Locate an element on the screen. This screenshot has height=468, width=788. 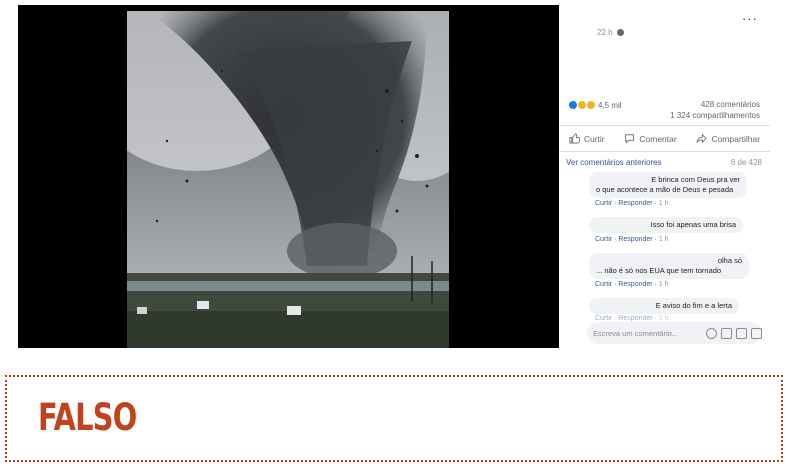
globe-icon is located at coordinates (620, 32).